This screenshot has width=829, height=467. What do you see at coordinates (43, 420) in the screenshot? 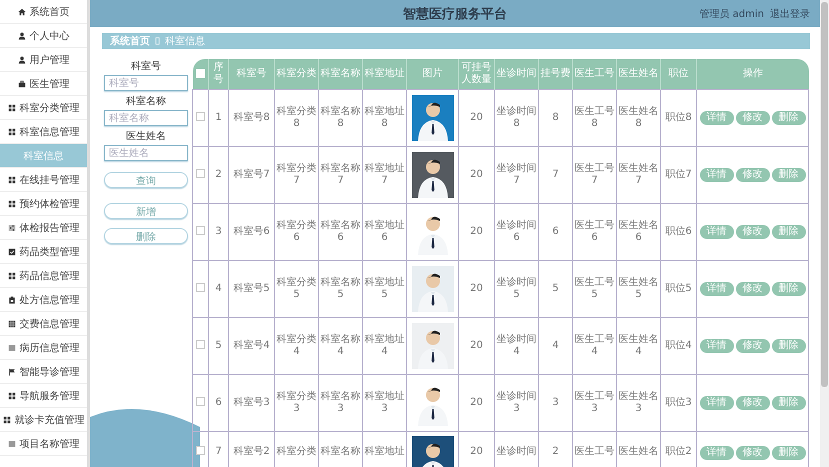
I see `sidebar-item: 就诊卡充值管理` at bounding box center [43, 420].